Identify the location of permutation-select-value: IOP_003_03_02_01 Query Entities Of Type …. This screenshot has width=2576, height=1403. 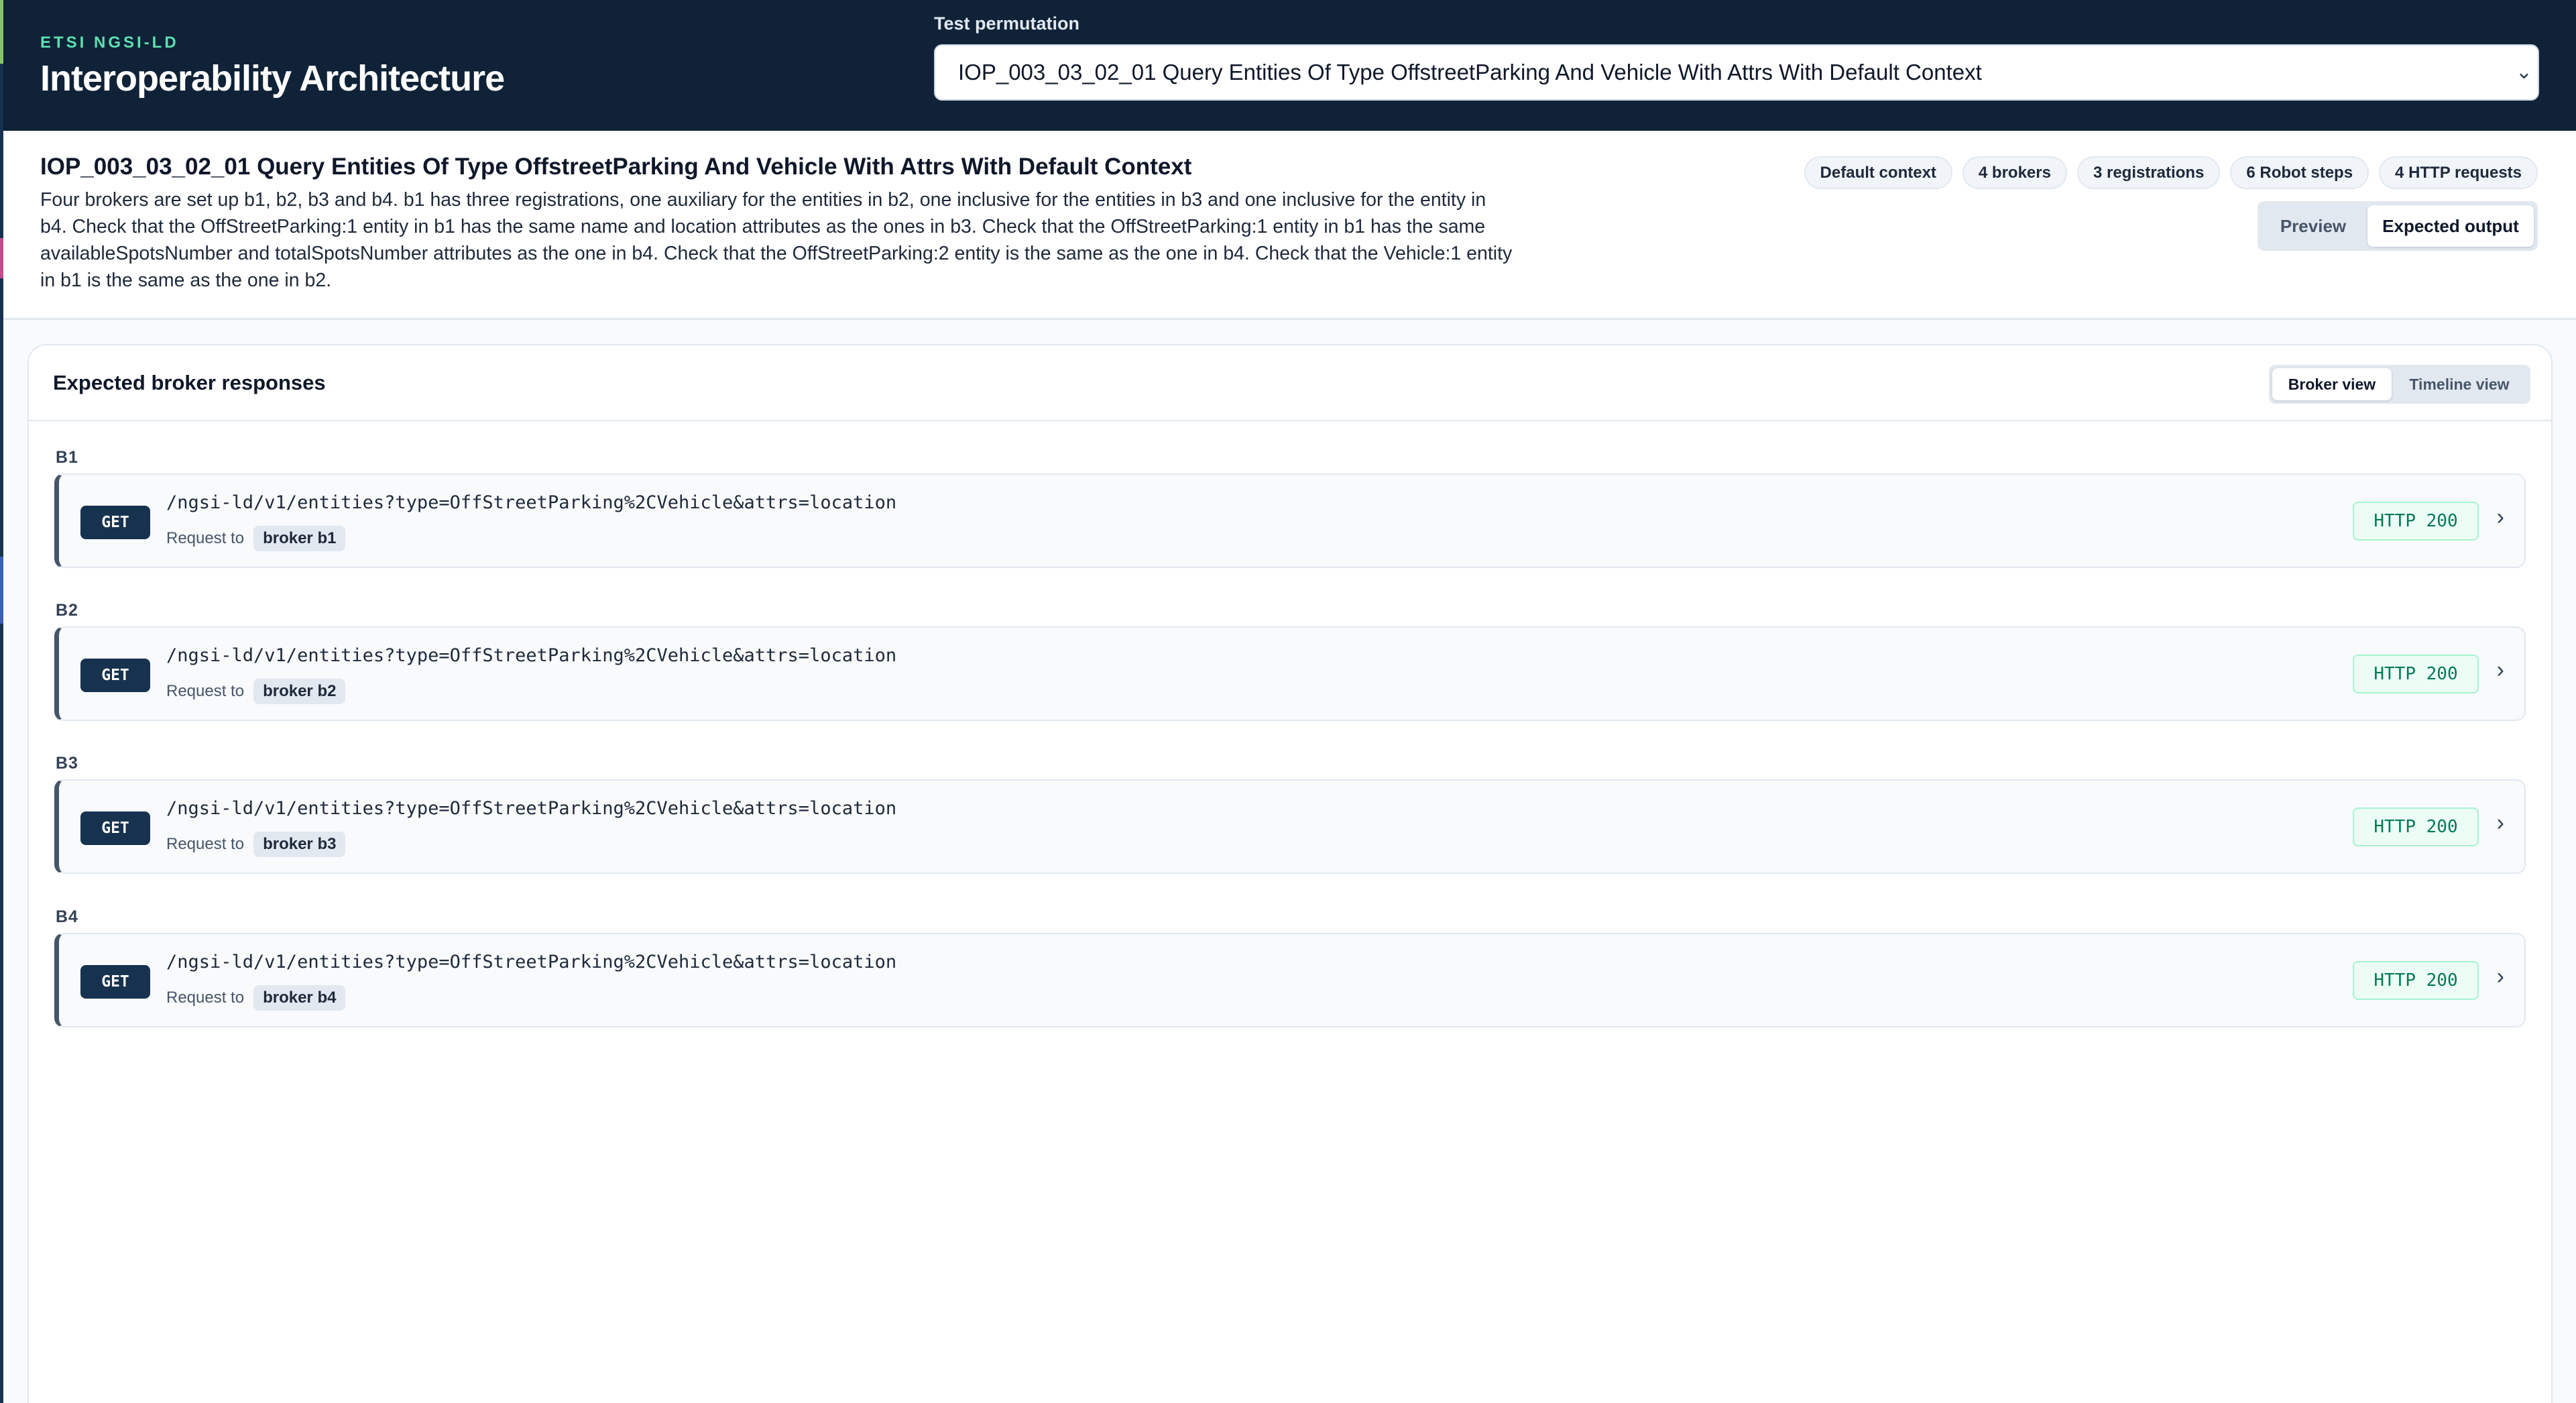
(1470, 73).